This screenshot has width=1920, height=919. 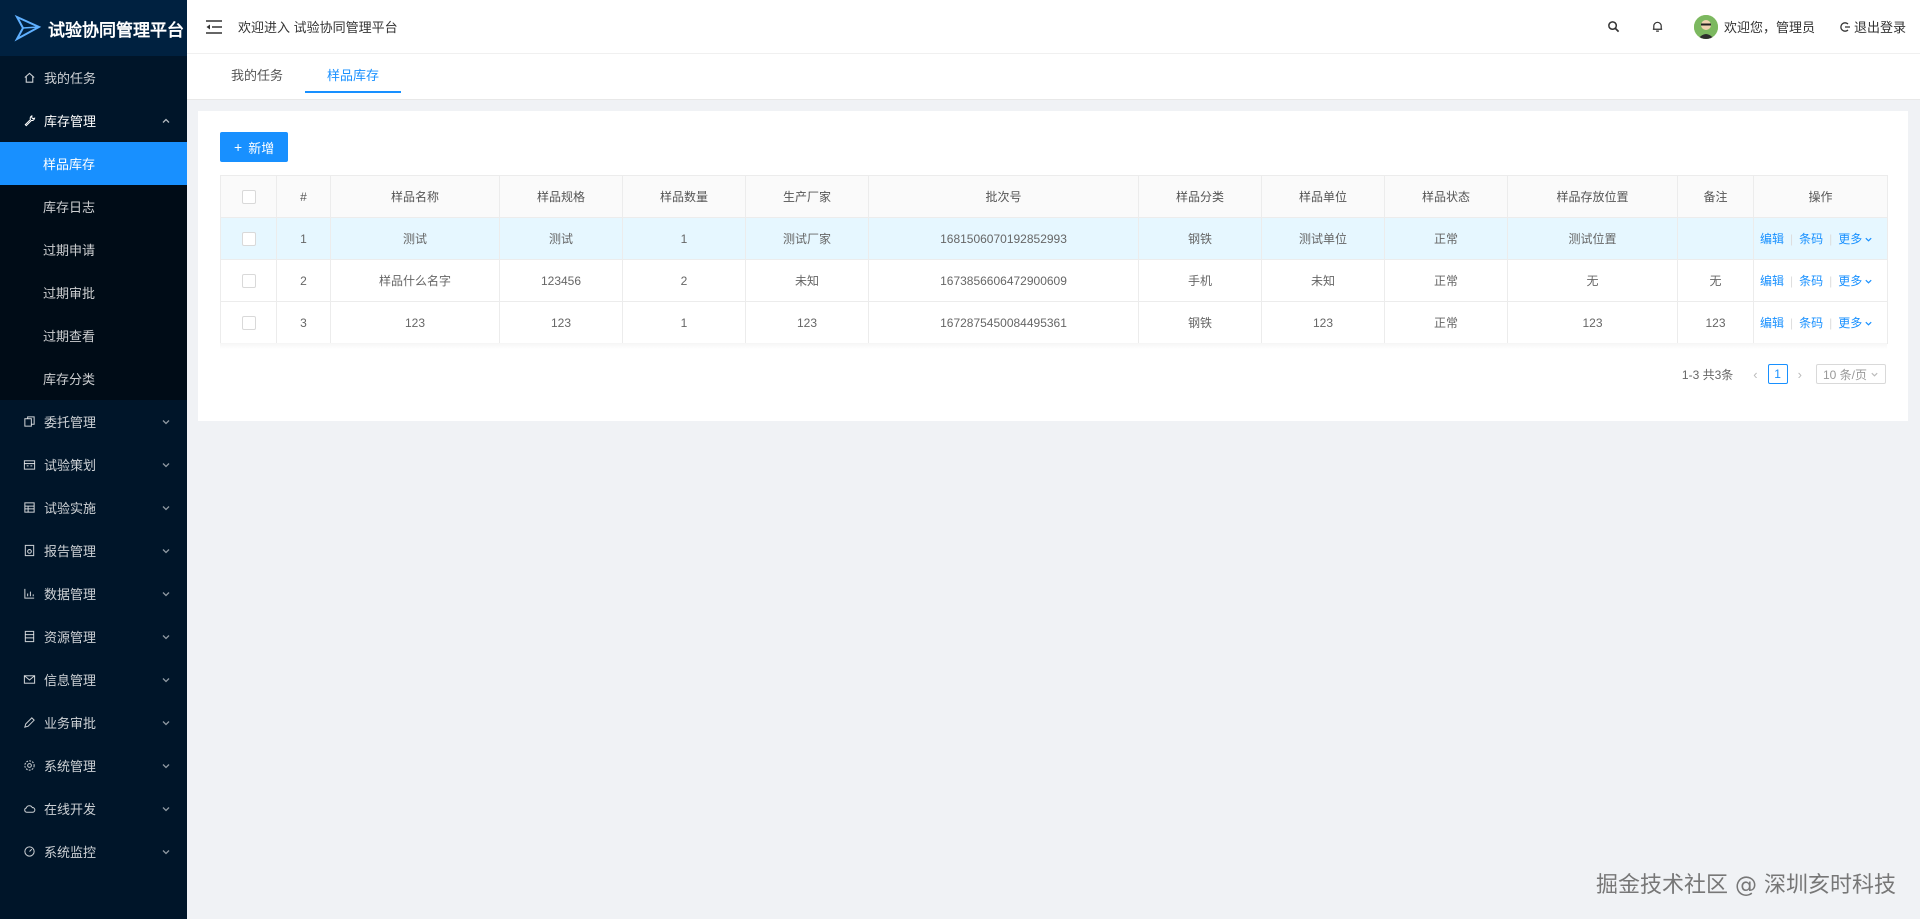 What do you see at coordinates (1200, 196) in the screenshot?
I see `column-header: 样品分类` at bounding box center [1200, 196].